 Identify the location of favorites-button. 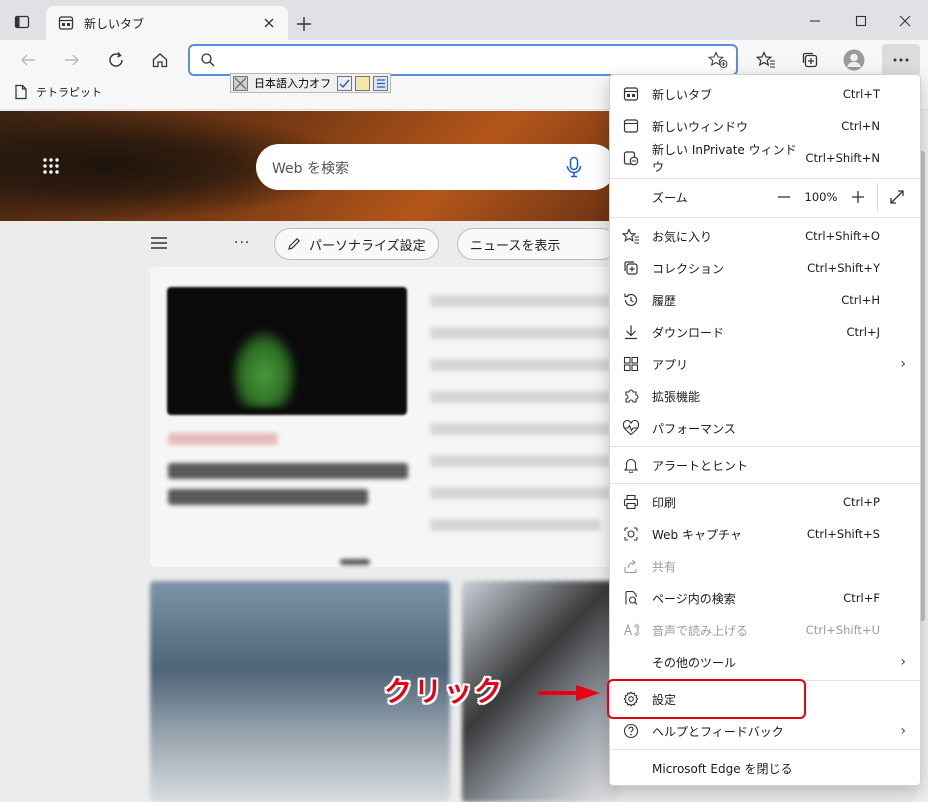
(766, 60).